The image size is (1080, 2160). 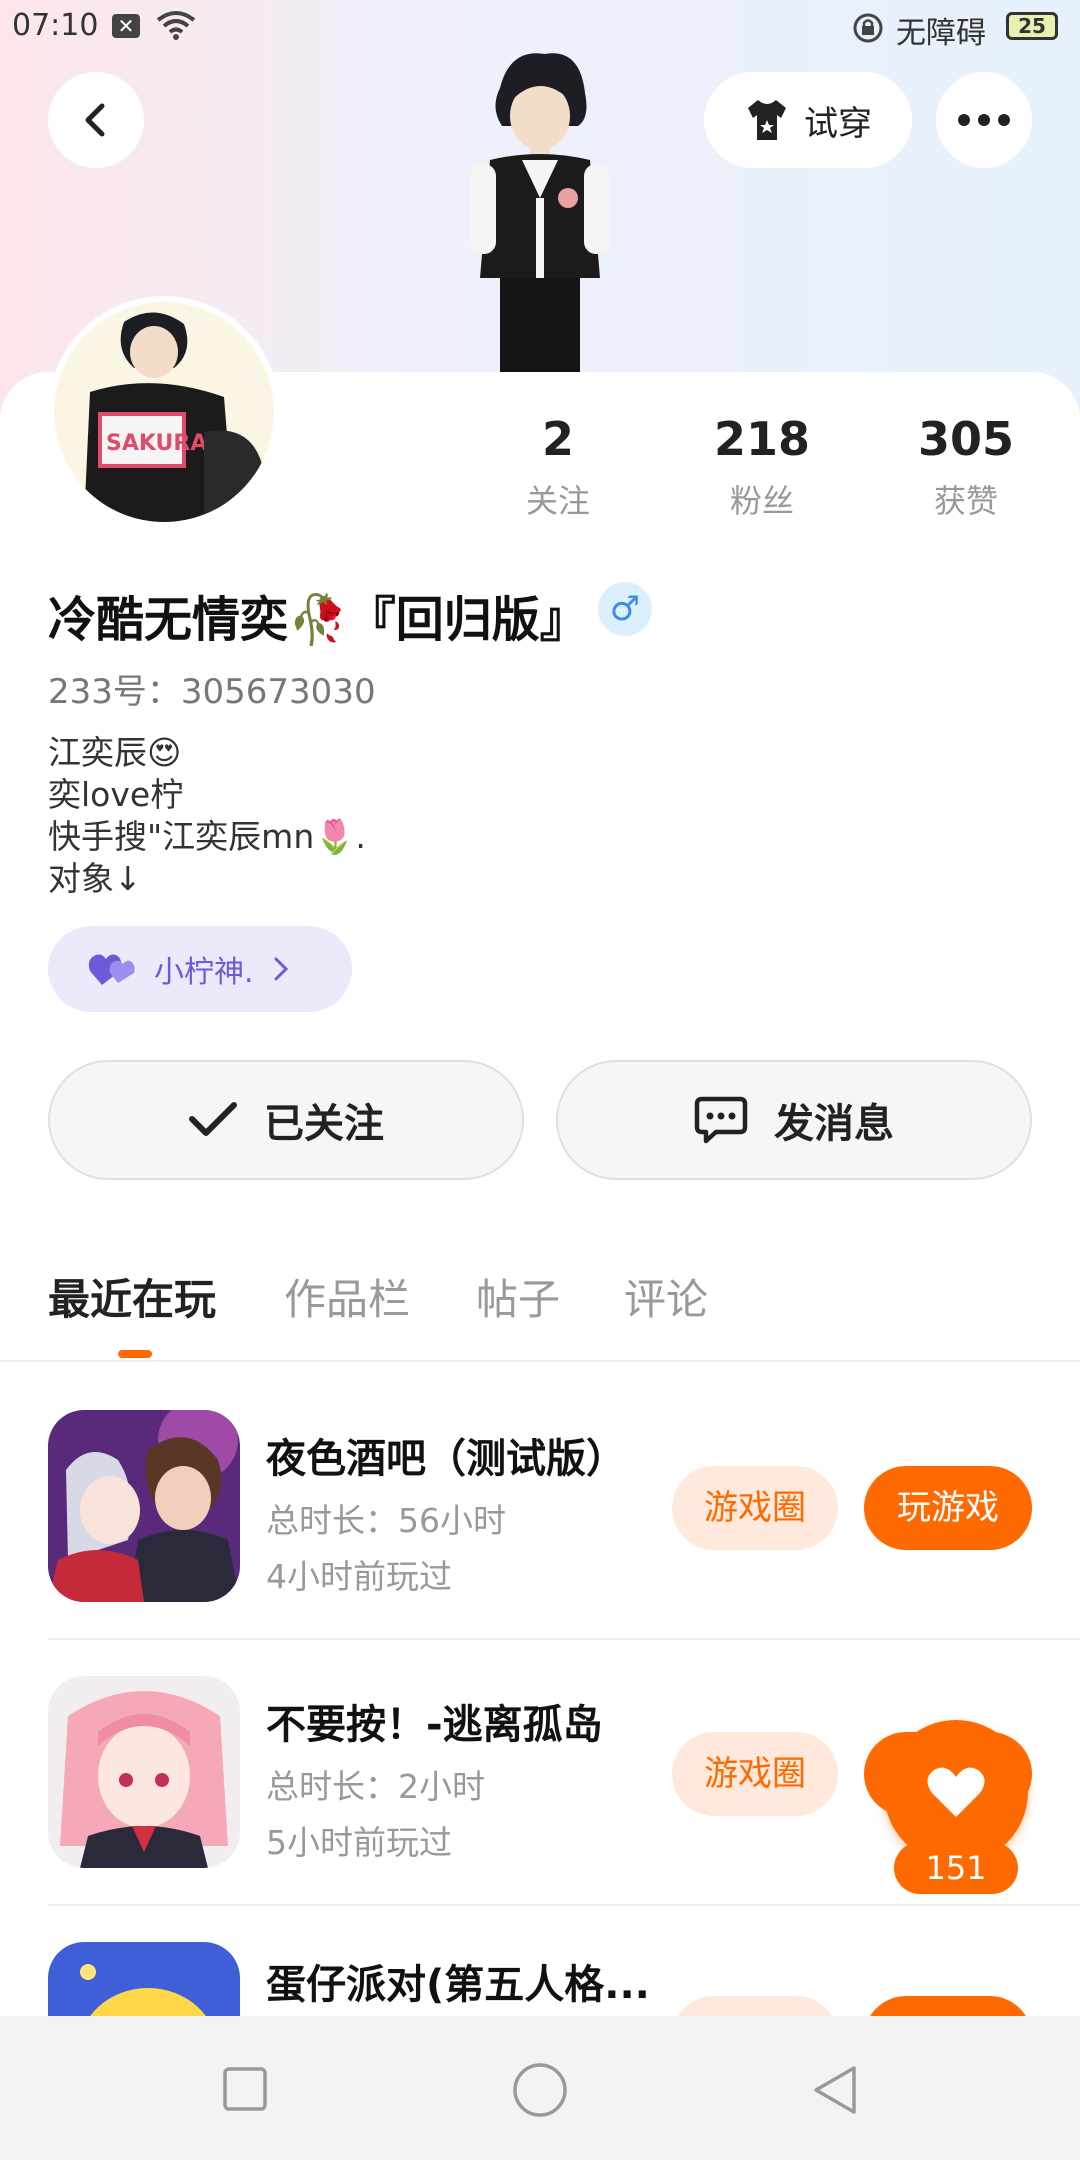 What do you see at coordinates (213, 1119) in the screenshot?
I see `checkmark-icon` at bounding box center [213, 1119].